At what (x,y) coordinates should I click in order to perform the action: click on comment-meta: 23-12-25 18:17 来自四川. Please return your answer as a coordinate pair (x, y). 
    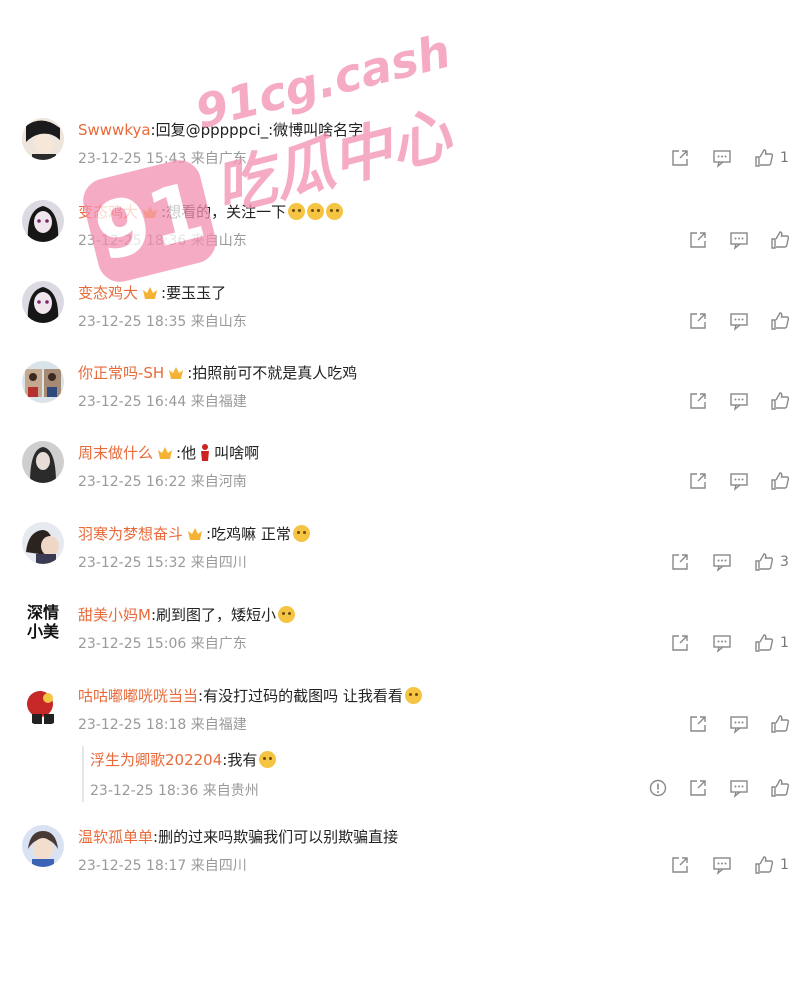
    Looking at the image, I should click on (162, 866).